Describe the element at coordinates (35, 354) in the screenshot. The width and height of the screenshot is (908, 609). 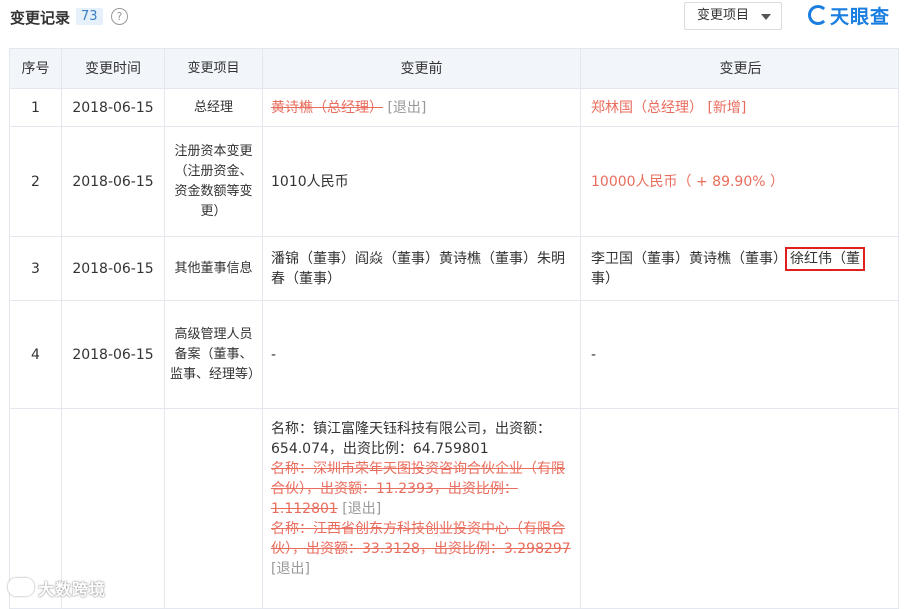
I see `row-num: 4` at that location.